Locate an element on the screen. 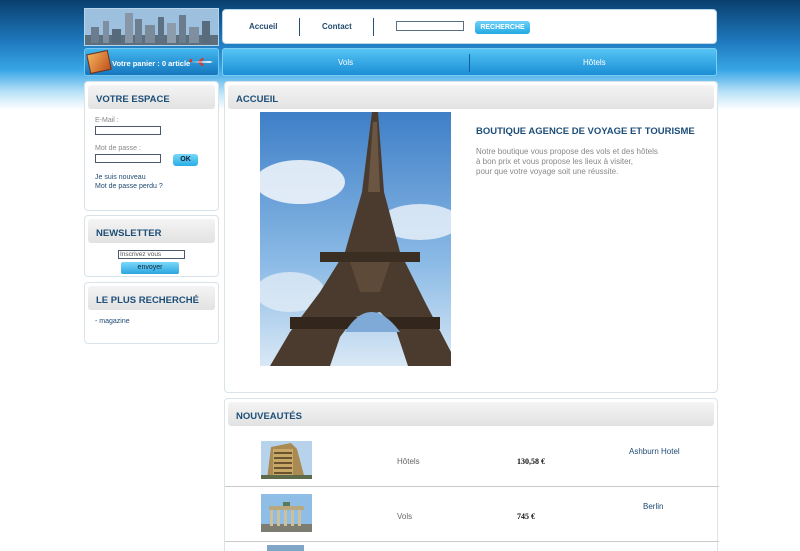 The image size is (800, 551). email-field is located at coordinates (128, 130).